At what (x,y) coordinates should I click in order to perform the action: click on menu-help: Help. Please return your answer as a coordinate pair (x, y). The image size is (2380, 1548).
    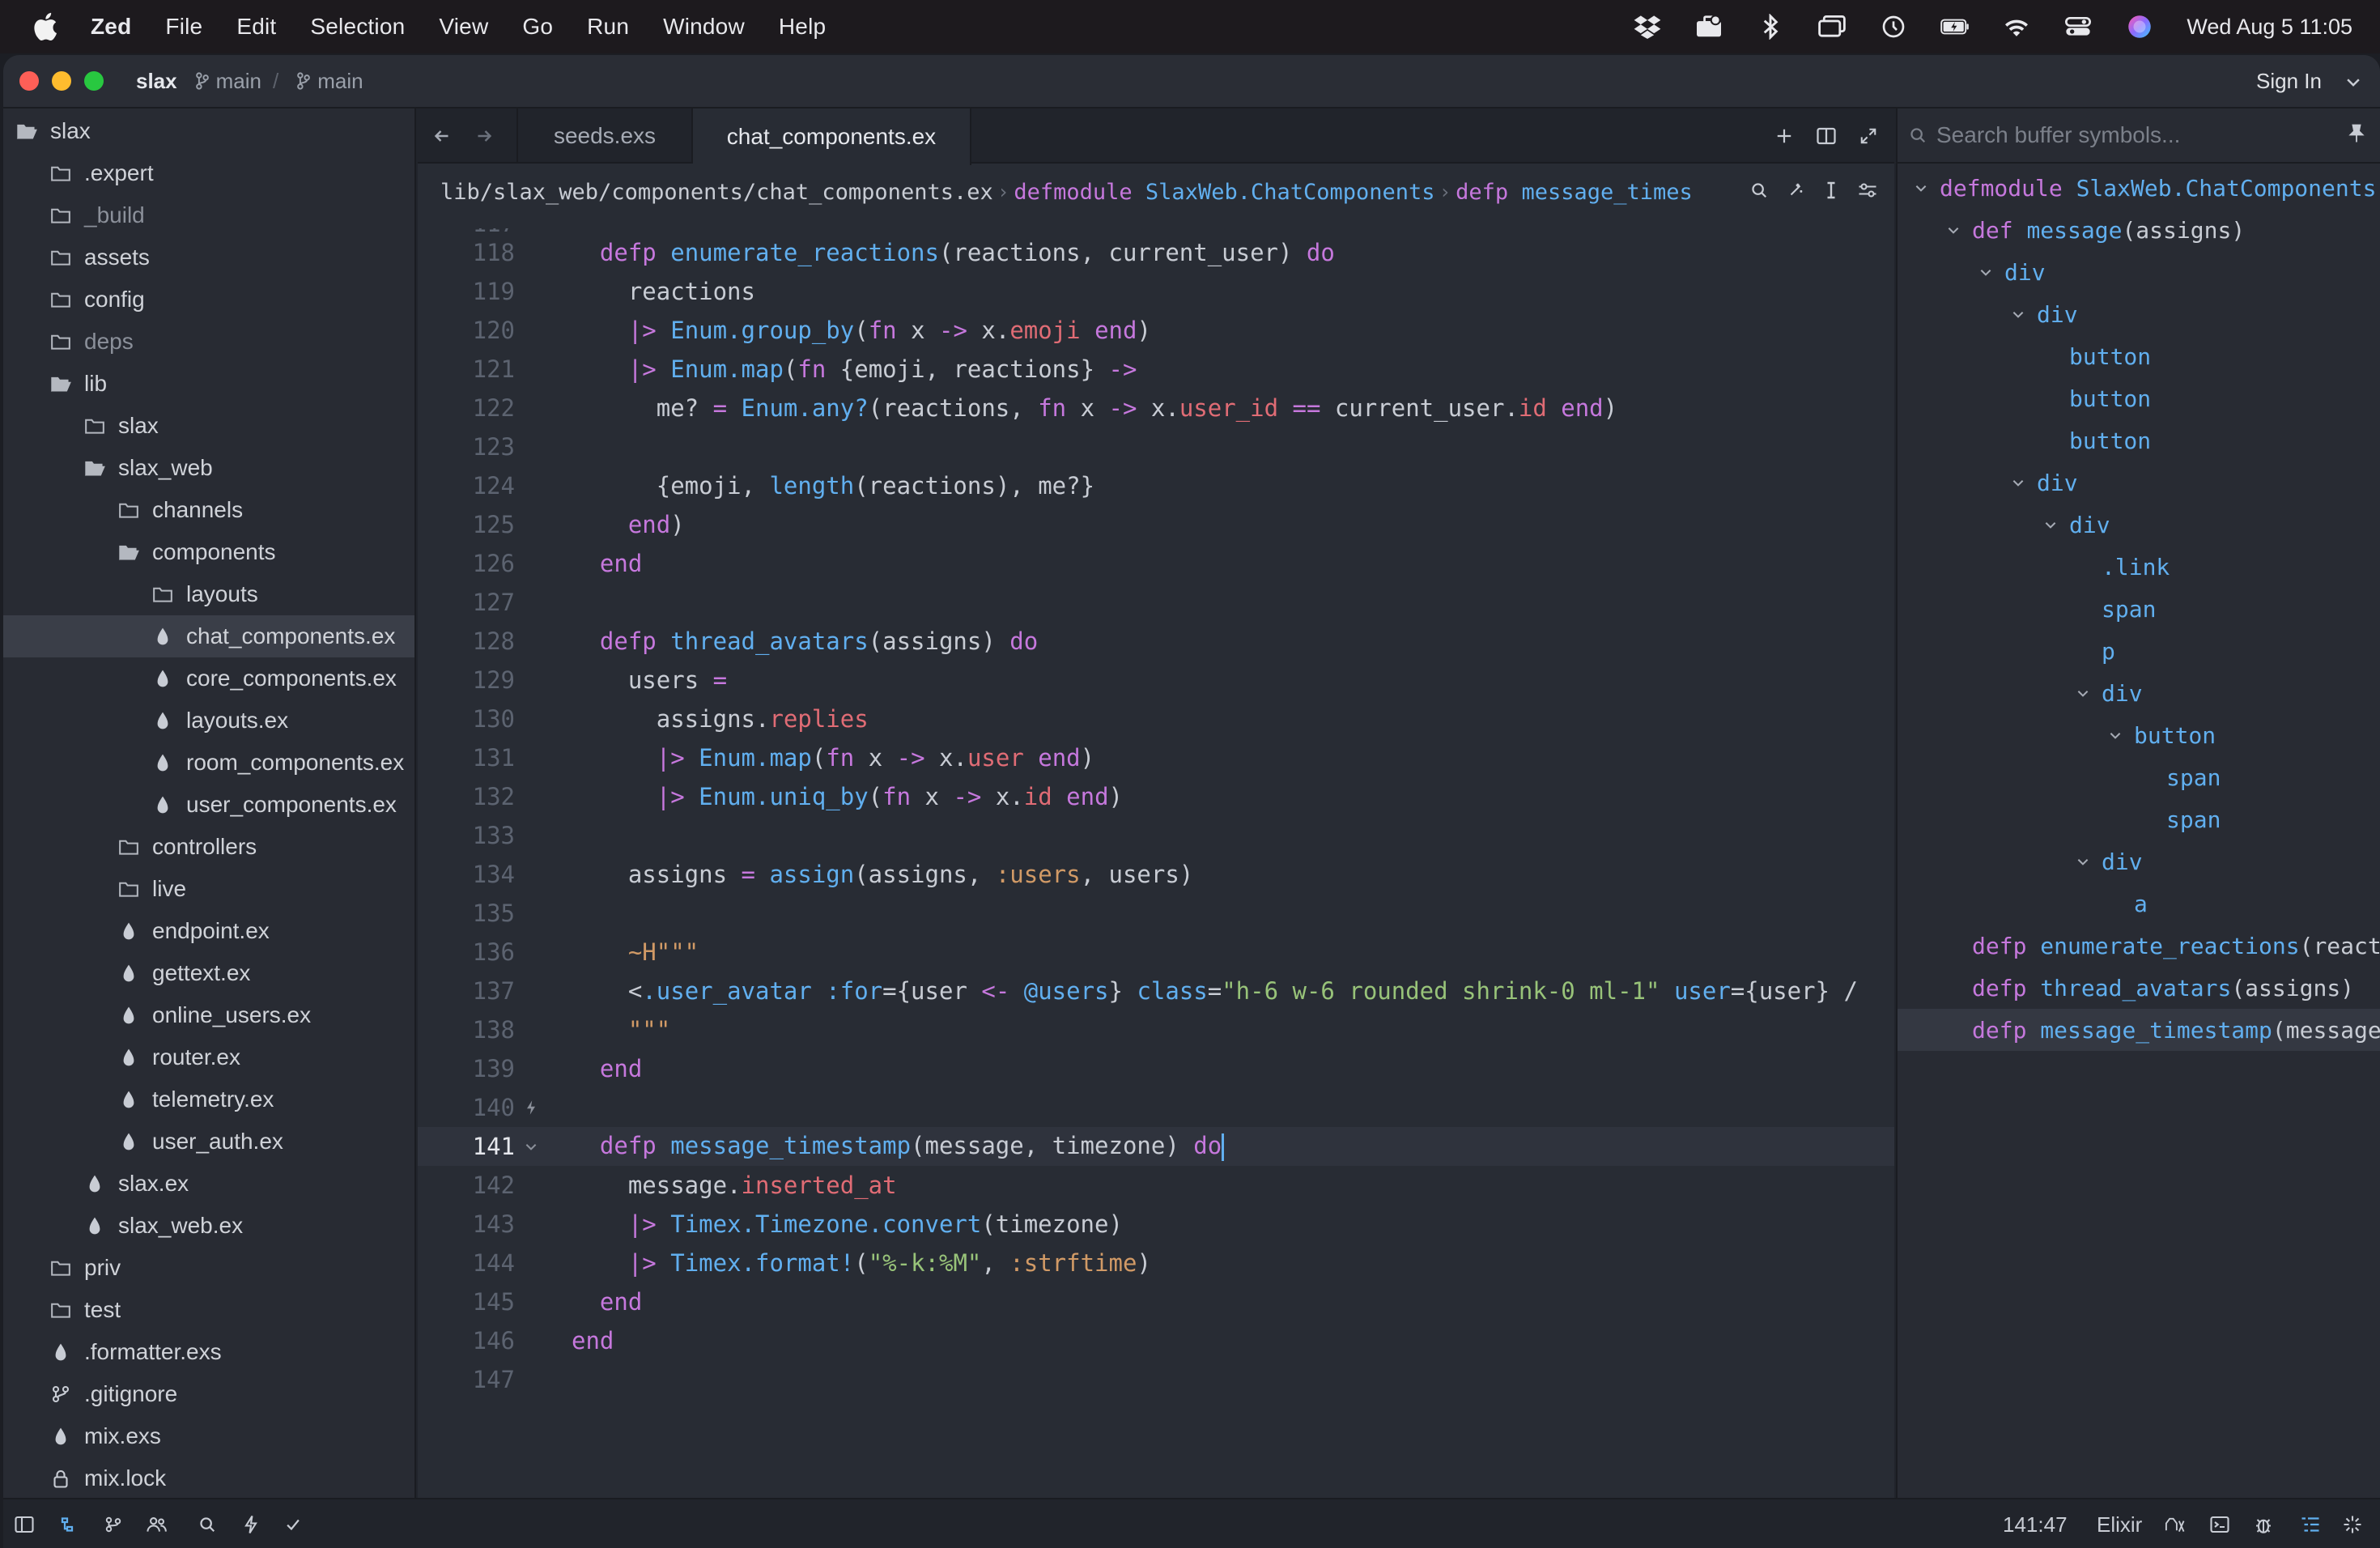
    Looking at the image, I should click on (802, 27).